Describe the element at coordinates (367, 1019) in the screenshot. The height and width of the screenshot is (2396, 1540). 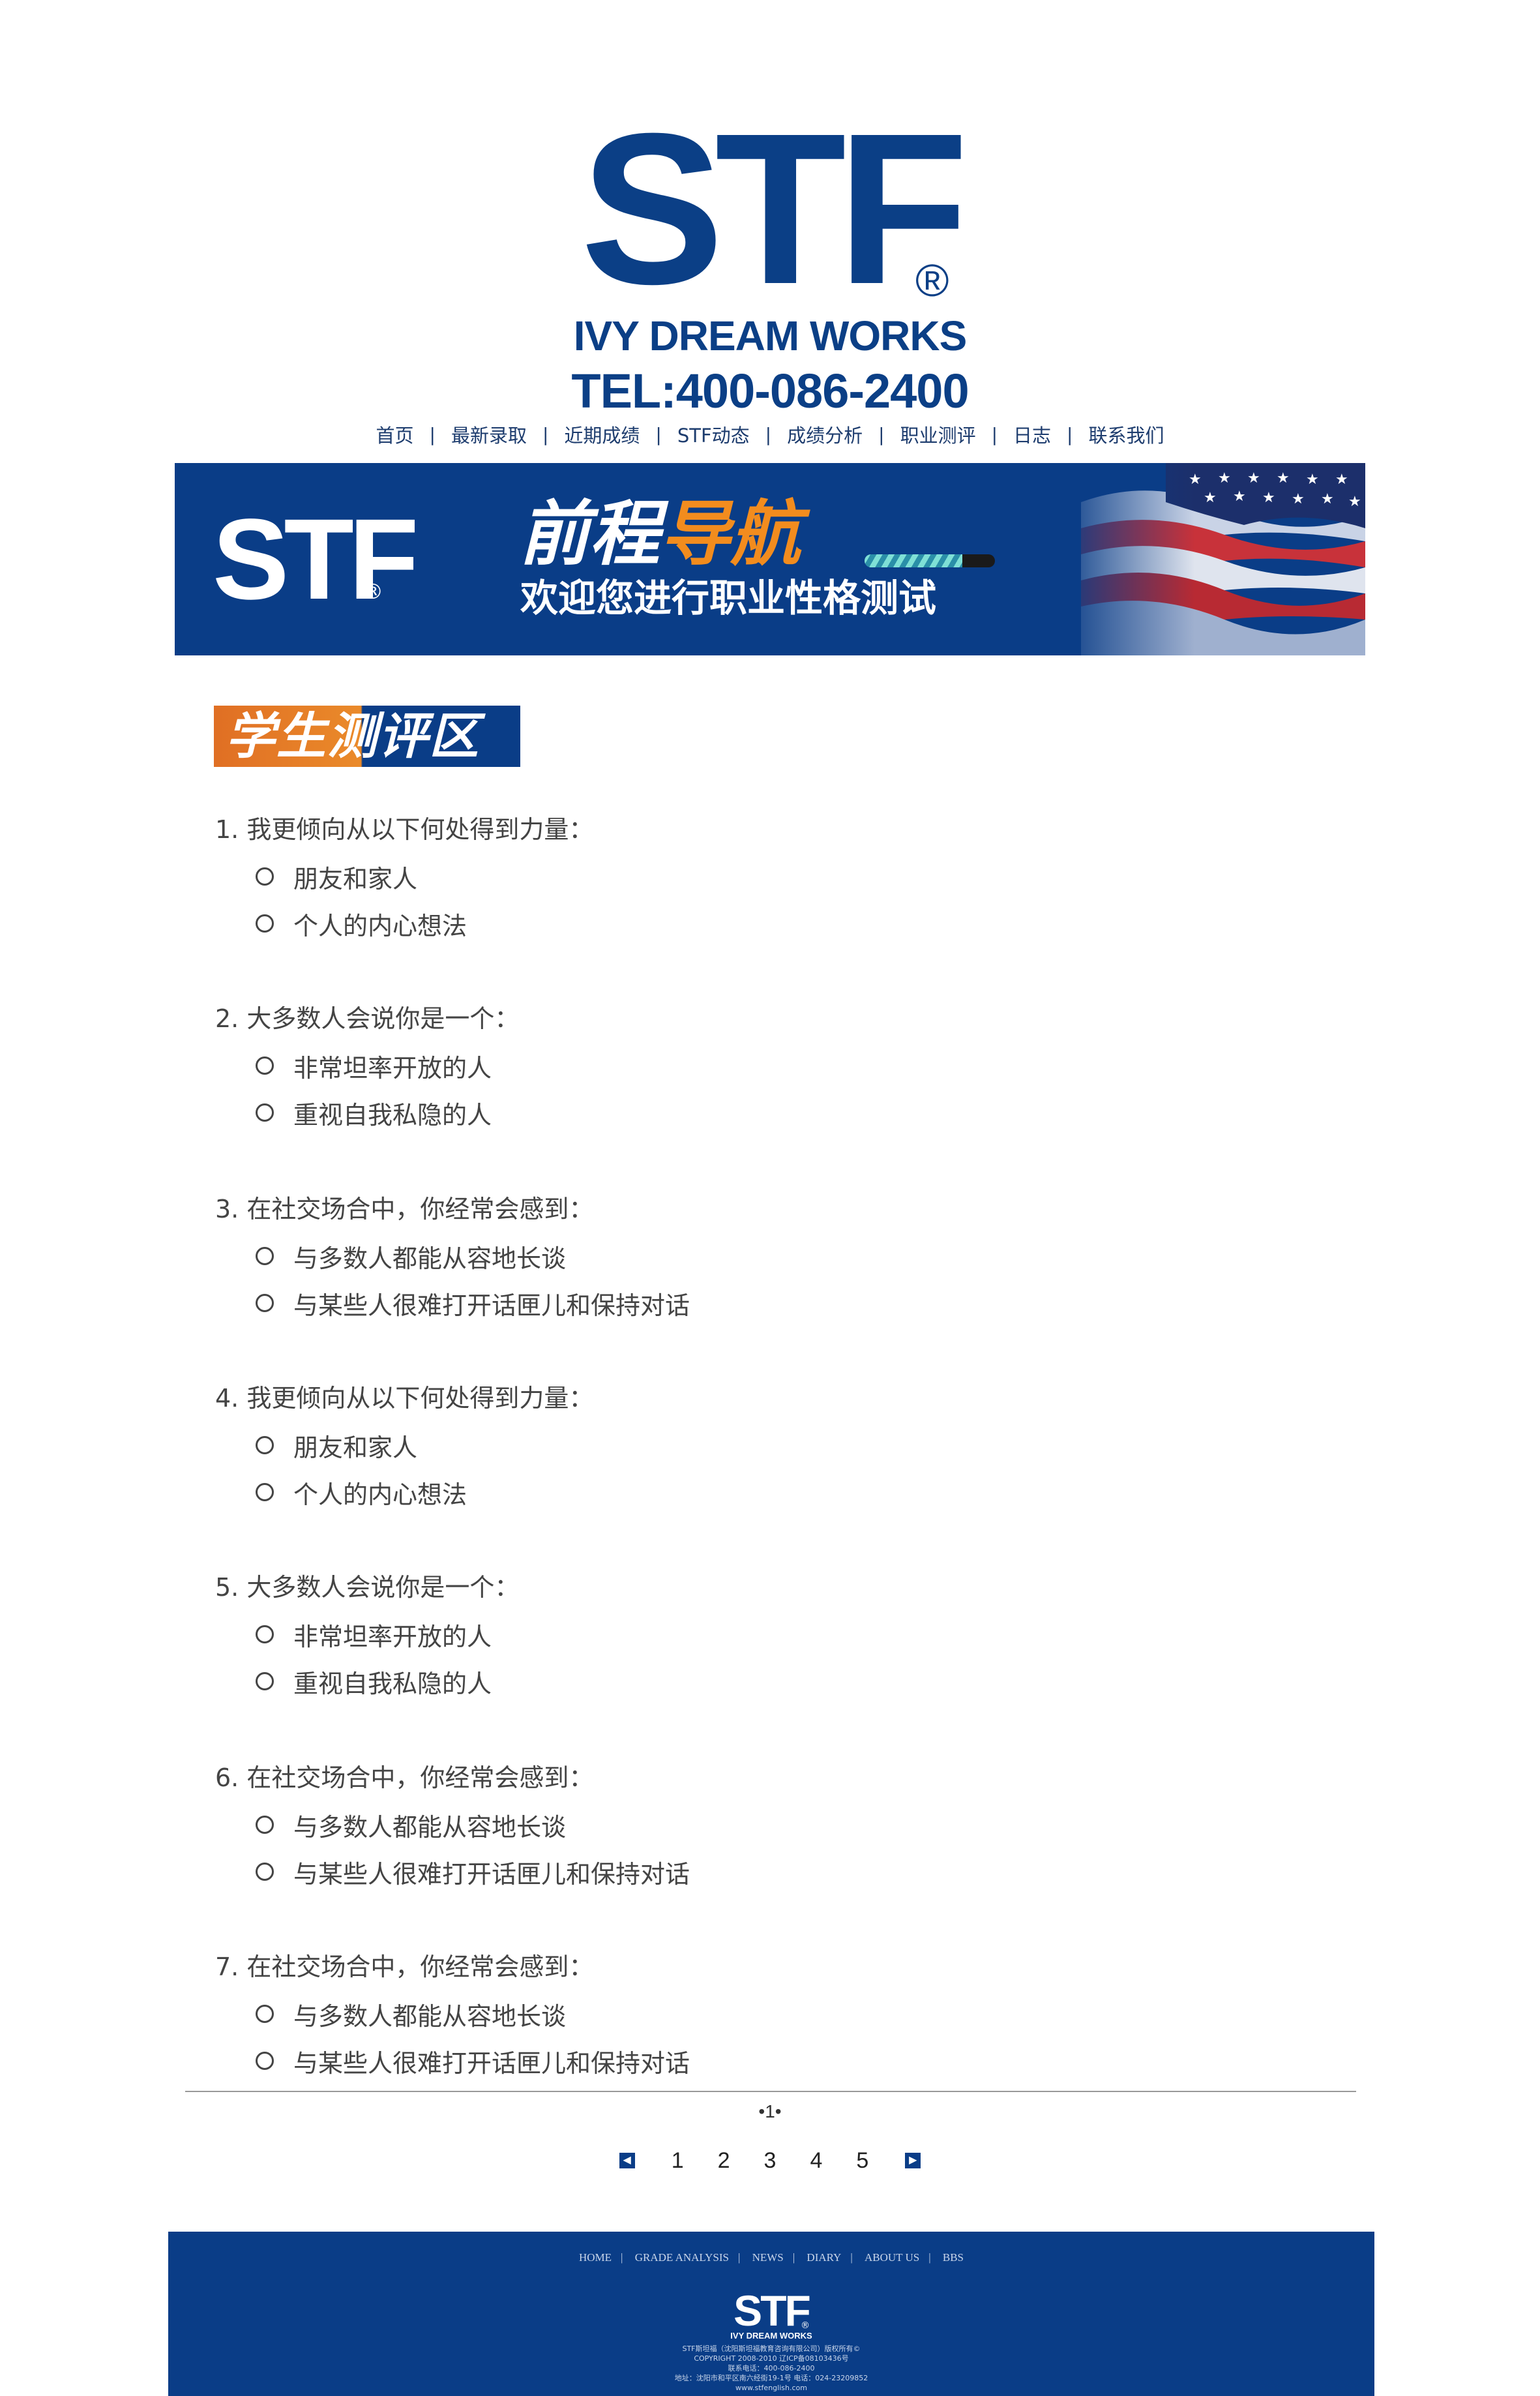
I see `question-text: 2. 大多数人会说你是一个：` at that location.